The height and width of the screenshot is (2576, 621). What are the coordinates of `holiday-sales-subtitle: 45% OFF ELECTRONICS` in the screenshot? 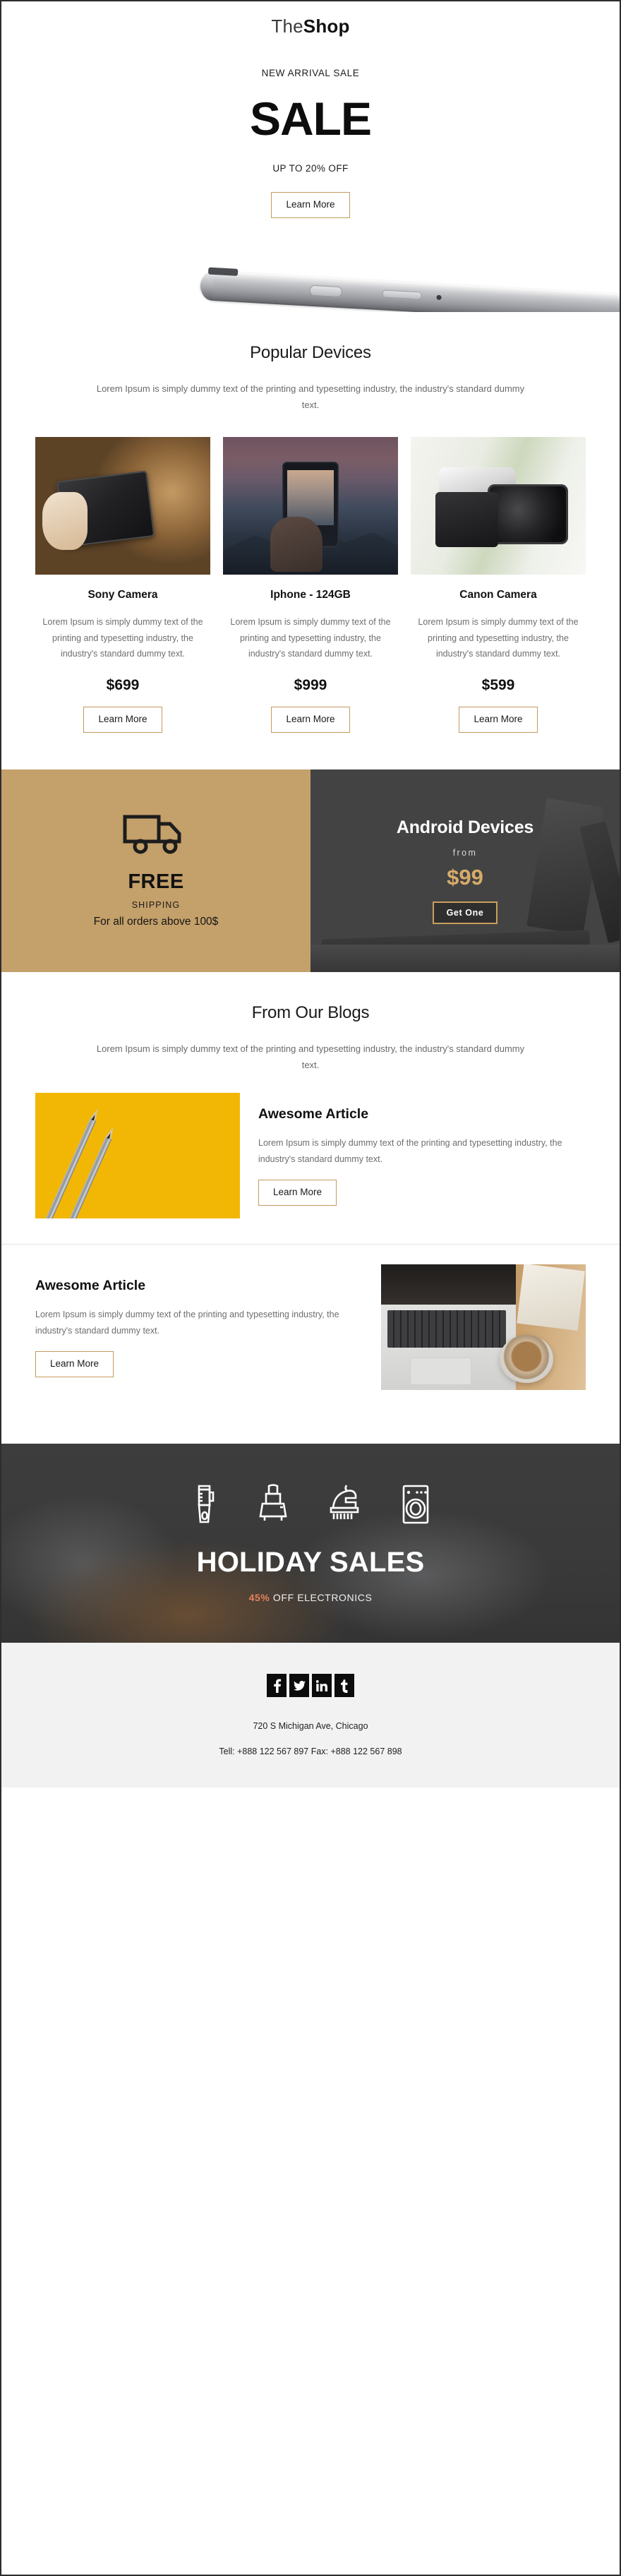 It's located at (311, 1597).